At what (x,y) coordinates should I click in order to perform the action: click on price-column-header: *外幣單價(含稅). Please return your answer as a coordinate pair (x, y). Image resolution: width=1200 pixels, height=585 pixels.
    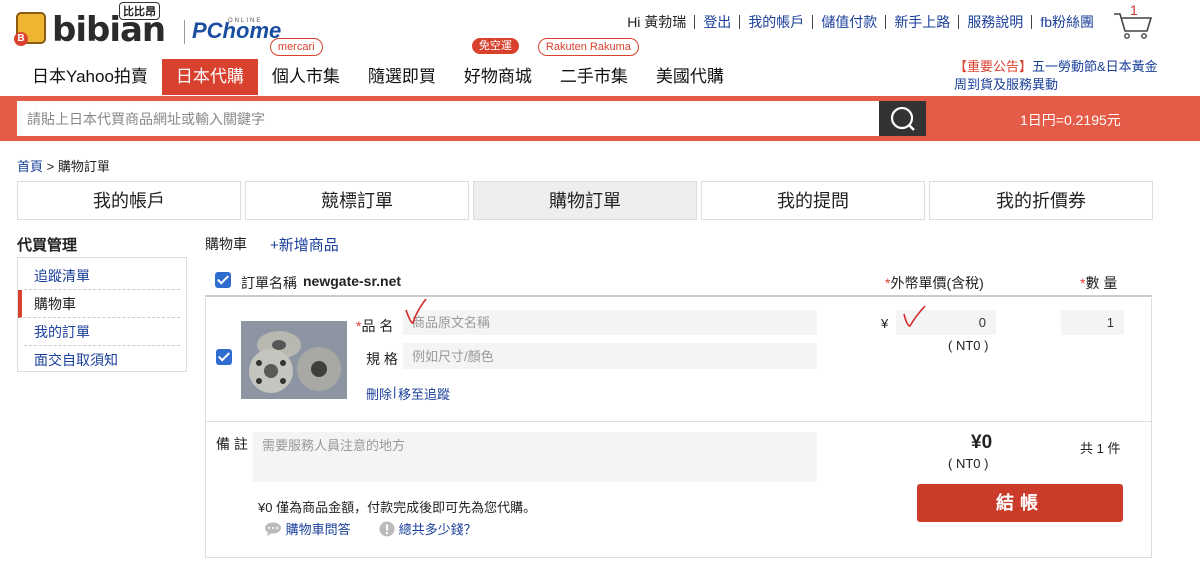
    Looking at the image, I should click on (934, 283).